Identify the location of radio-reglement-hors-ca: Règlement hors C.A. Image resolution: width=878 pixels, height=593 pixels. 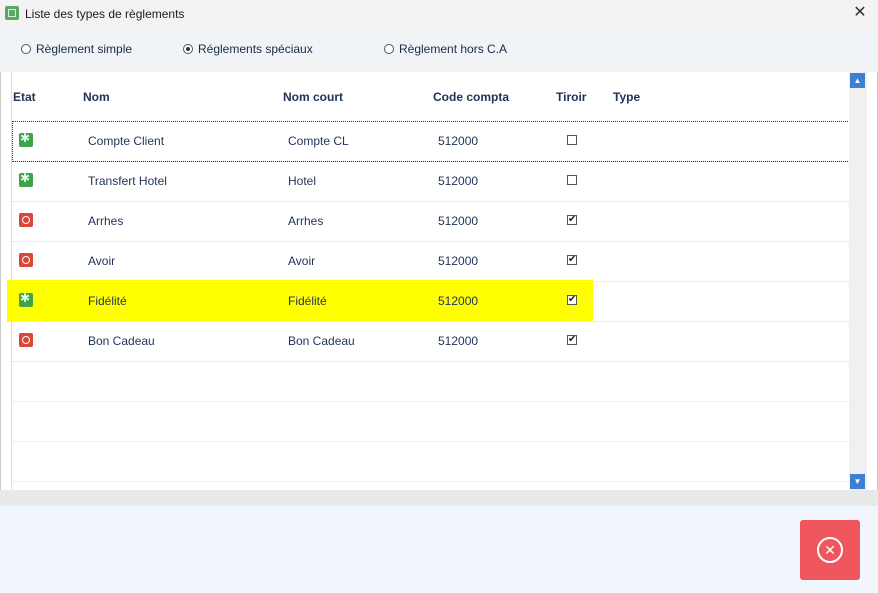
(445, 49).